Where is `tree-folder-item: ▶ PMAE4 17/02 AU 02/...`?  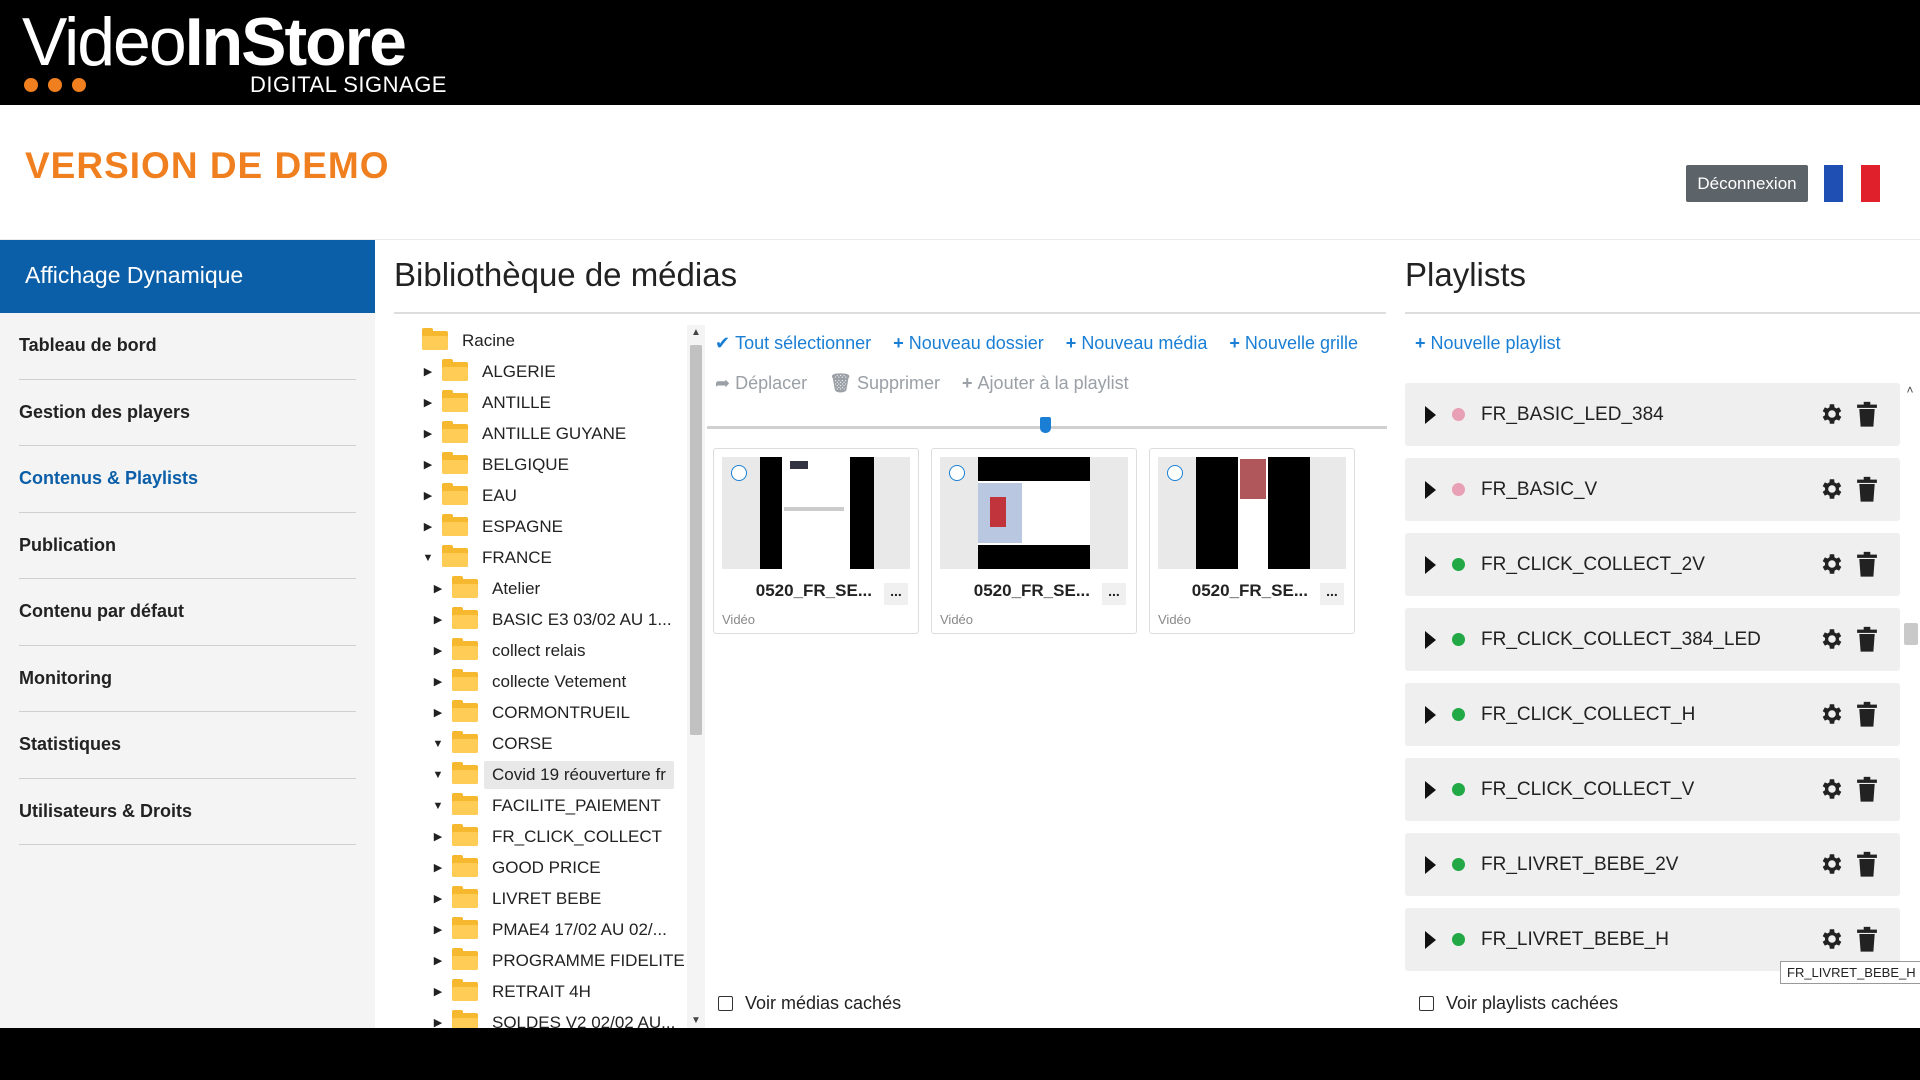
tree-folder-item: ▶ PMAE4 17/02 AU 02/... is located at coordinates (542, 929).